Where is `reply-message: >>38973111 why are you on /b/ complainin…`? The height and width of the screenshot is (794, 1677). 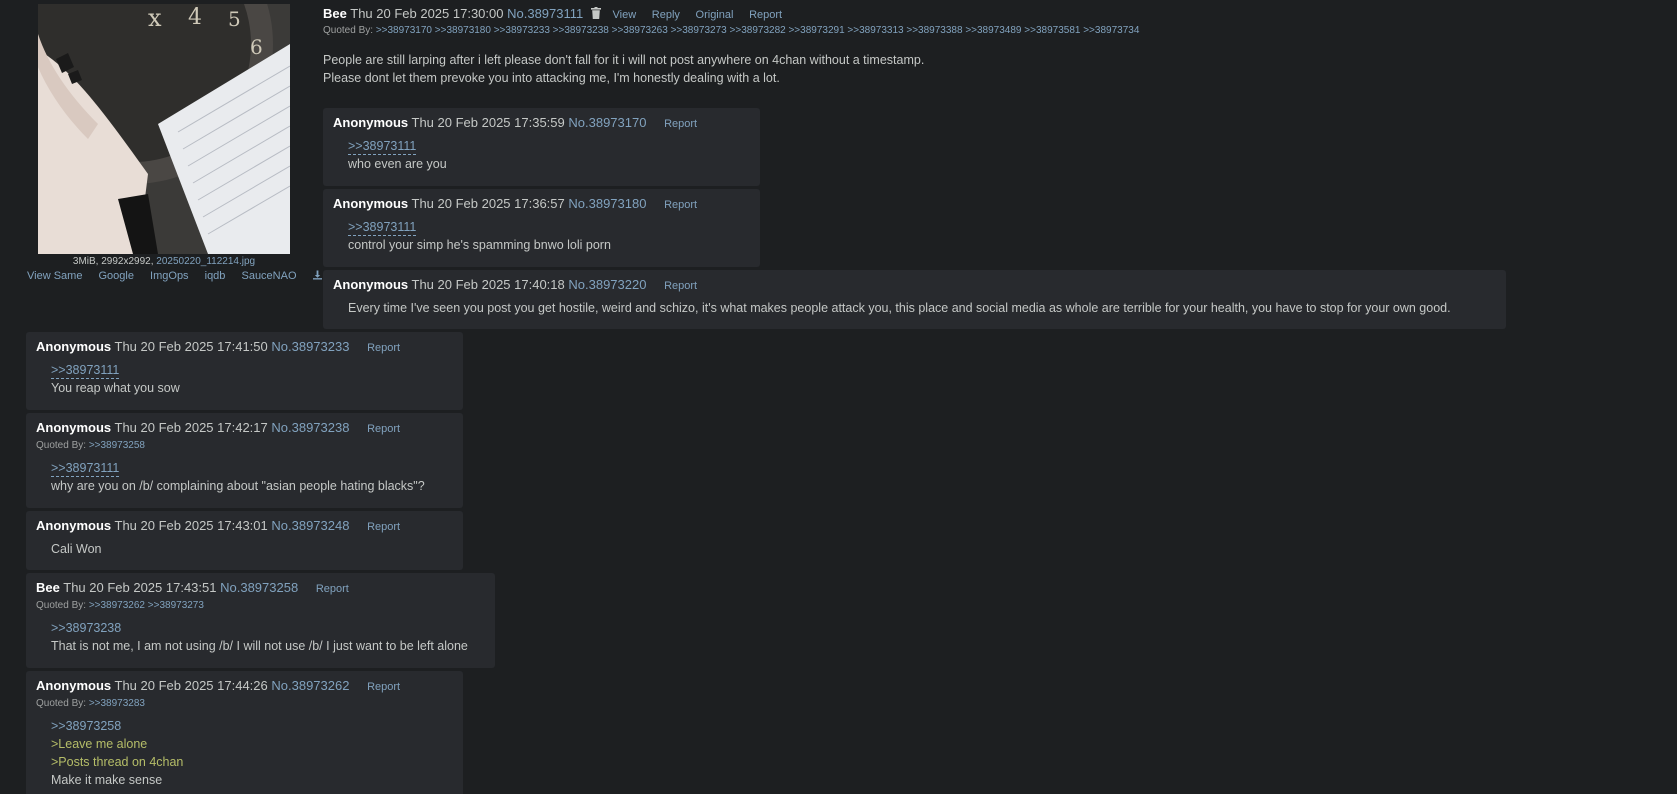
reply-message: >>38973111 why are you on /b/ complainin… is located at coordinates (238, 477).